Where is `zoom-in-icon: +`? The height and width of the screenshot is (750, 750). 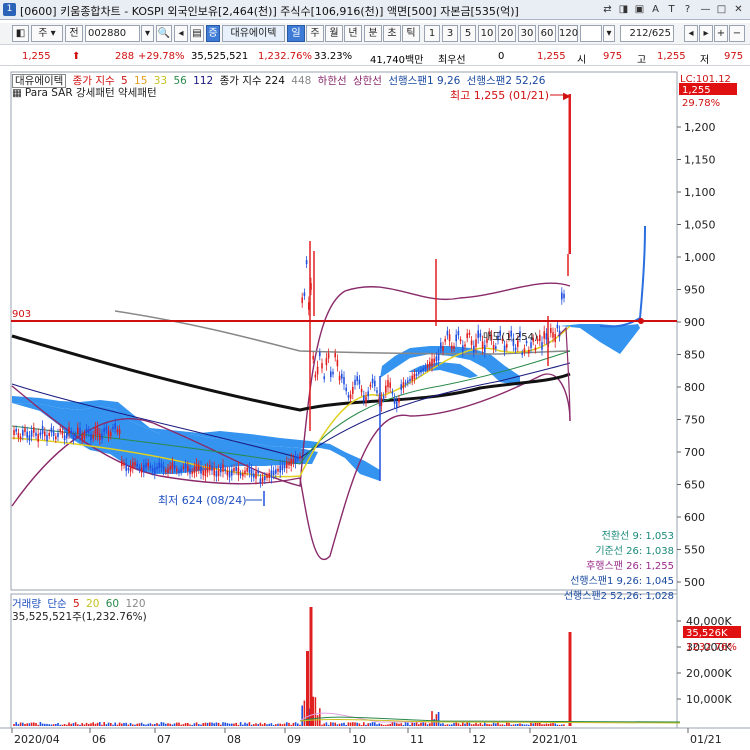 zoom-in-icon: + is located at coordinates (721, 33).